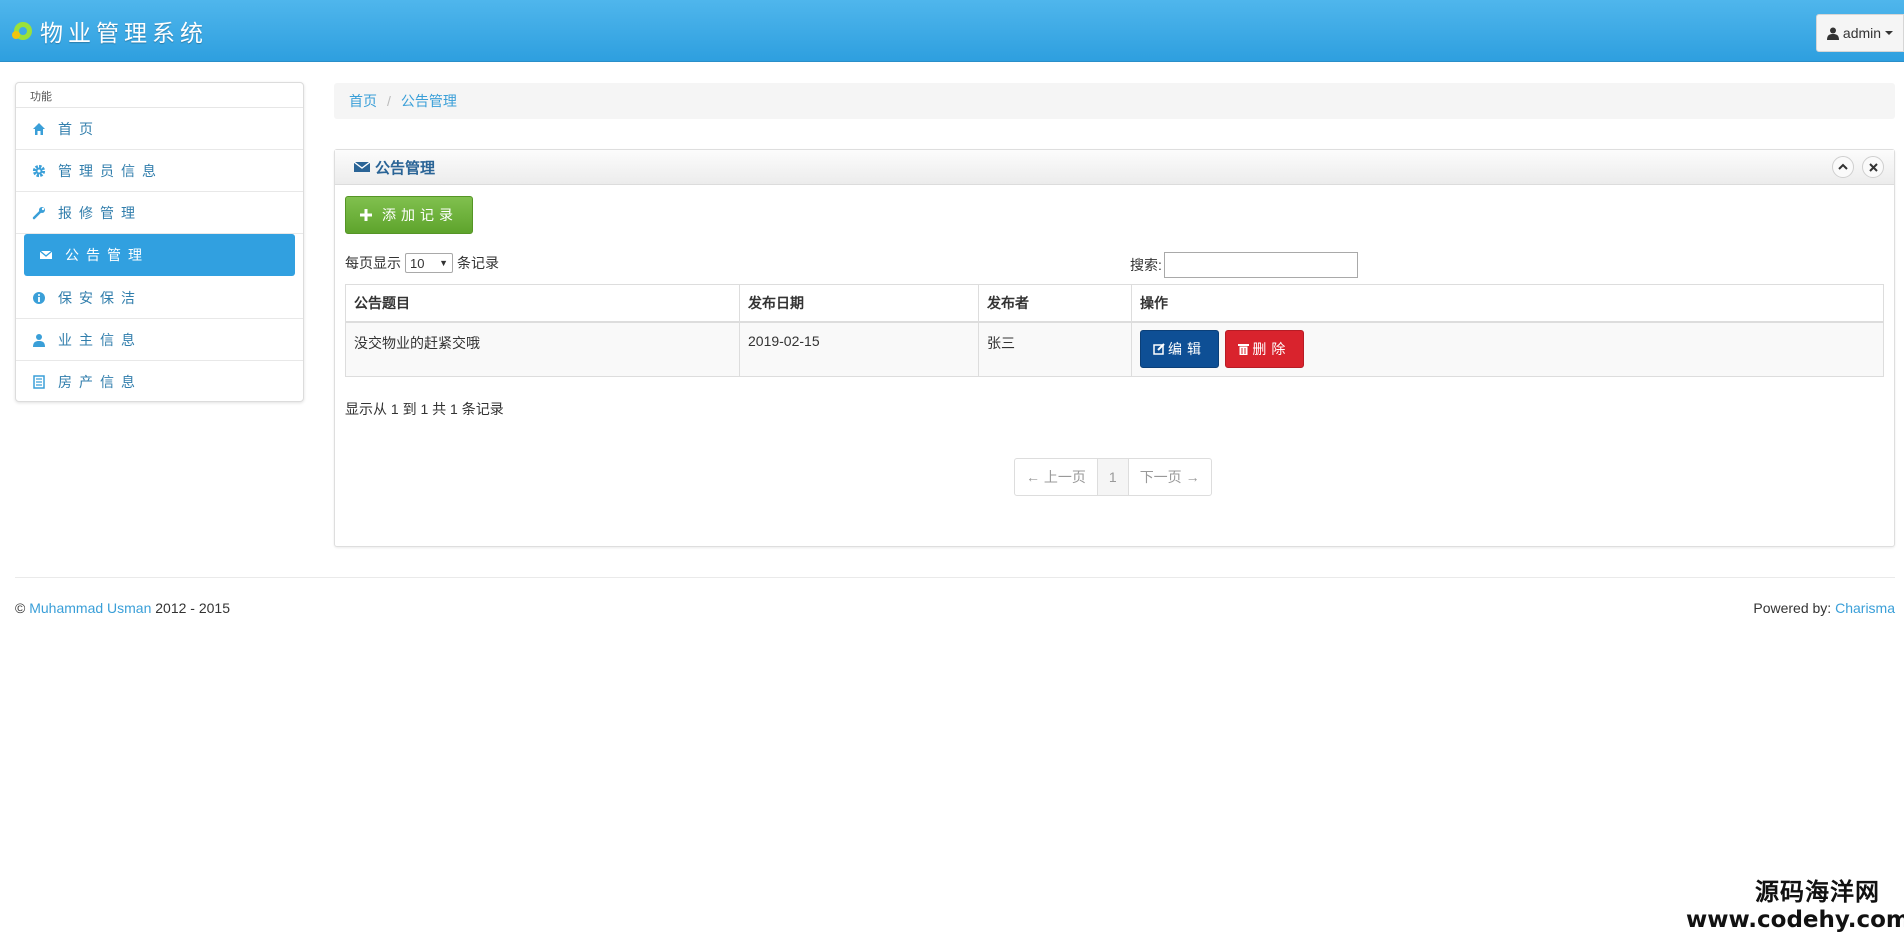 This screenshot has width=1904, height=933. What do you see at coordinates (1159, 349) in the screenshot?
I see `edit-icon` at bounding box center [1159, 349].